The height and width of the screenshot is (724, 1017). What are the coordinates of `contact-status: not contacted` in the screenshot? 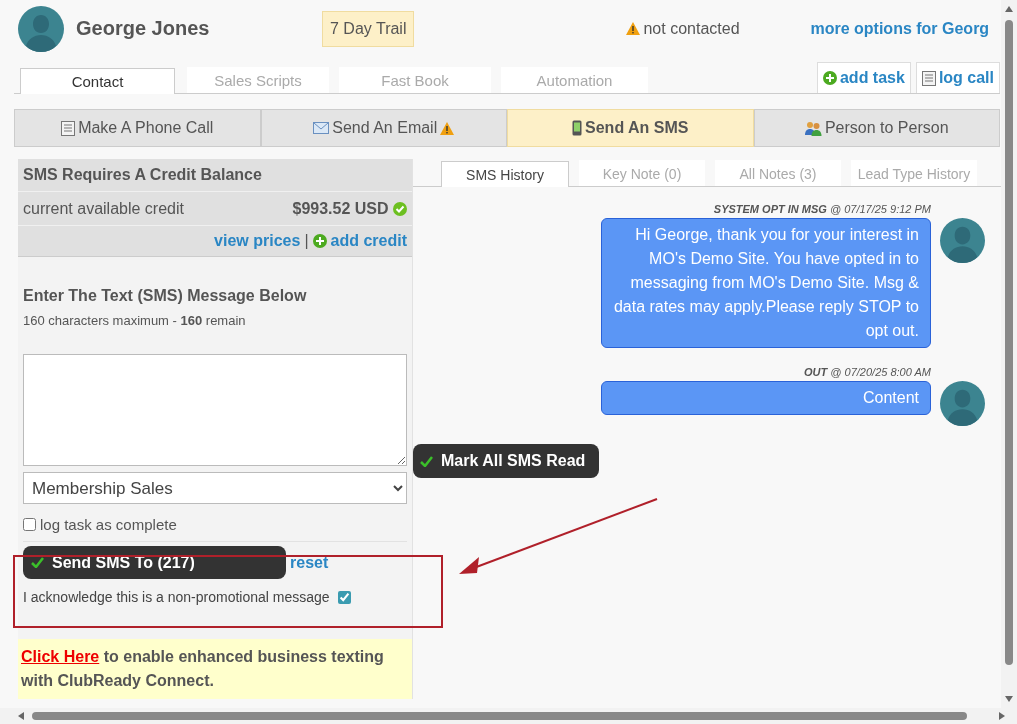 It's located at (691, 28).